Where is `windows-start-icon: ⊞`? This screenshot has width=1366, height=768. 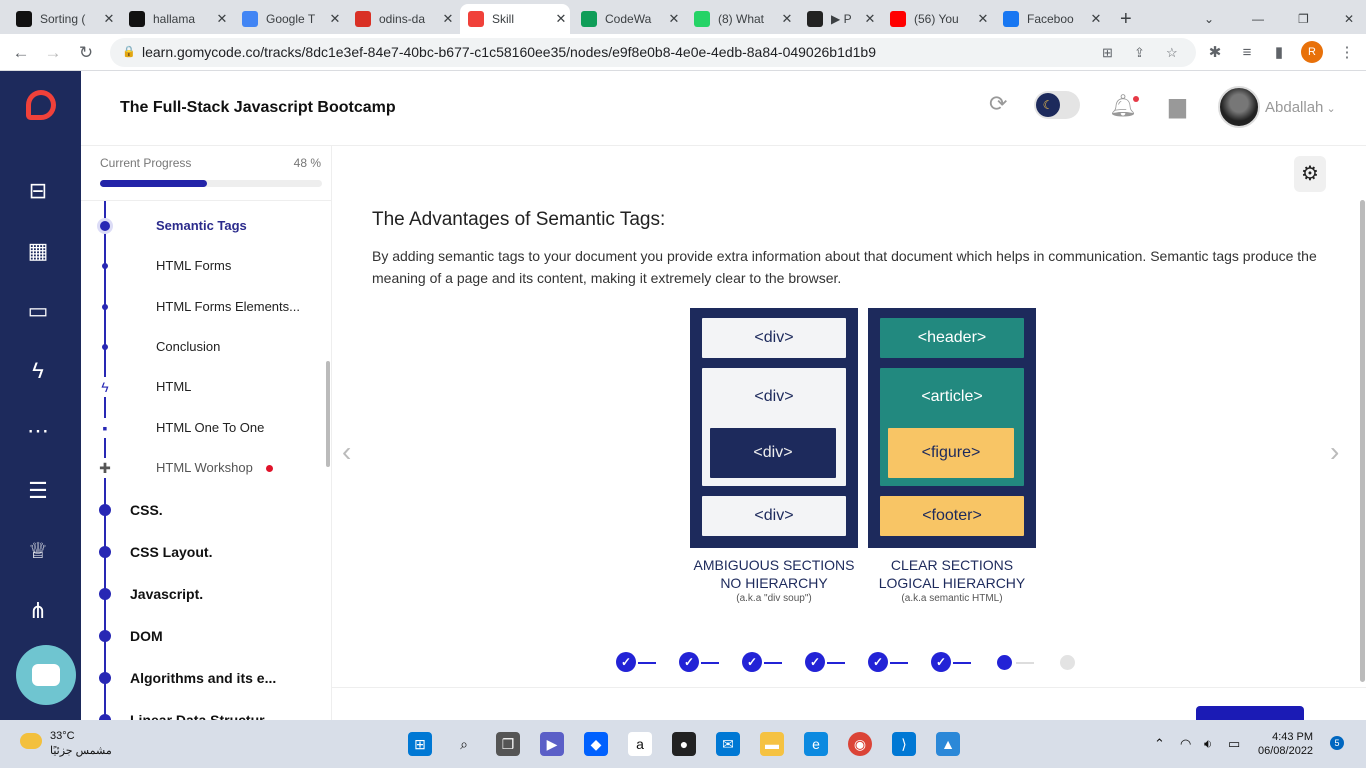
windows-start-icon: ⊞ is located at coordinates (420, 744).